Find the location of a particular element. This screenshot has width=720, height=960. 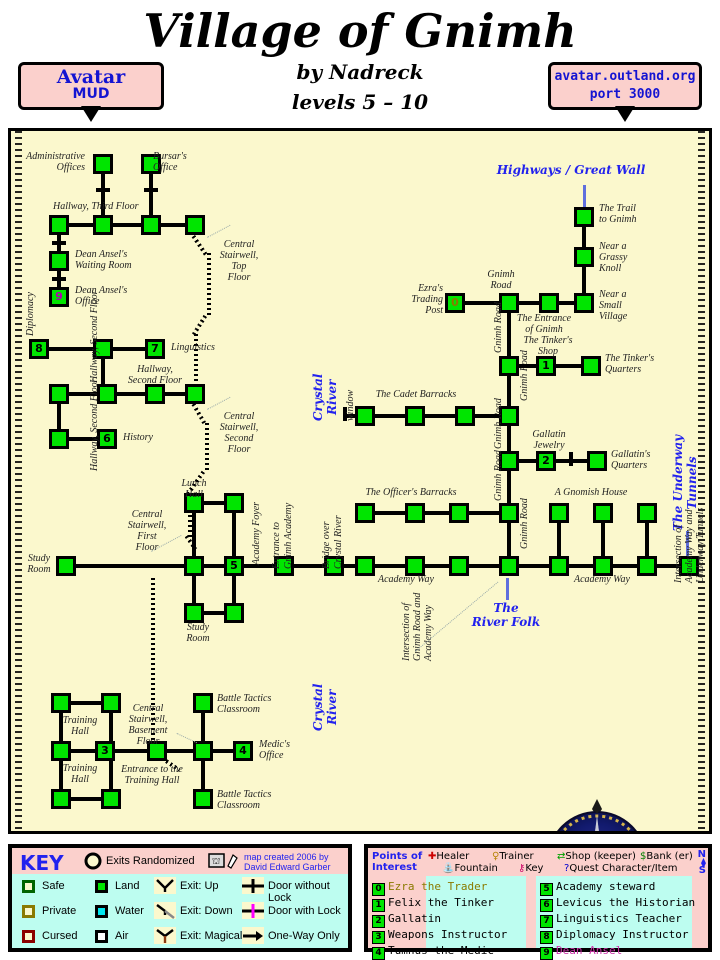

room-entrance-of-gnimh is located at coordinates (549, 303).